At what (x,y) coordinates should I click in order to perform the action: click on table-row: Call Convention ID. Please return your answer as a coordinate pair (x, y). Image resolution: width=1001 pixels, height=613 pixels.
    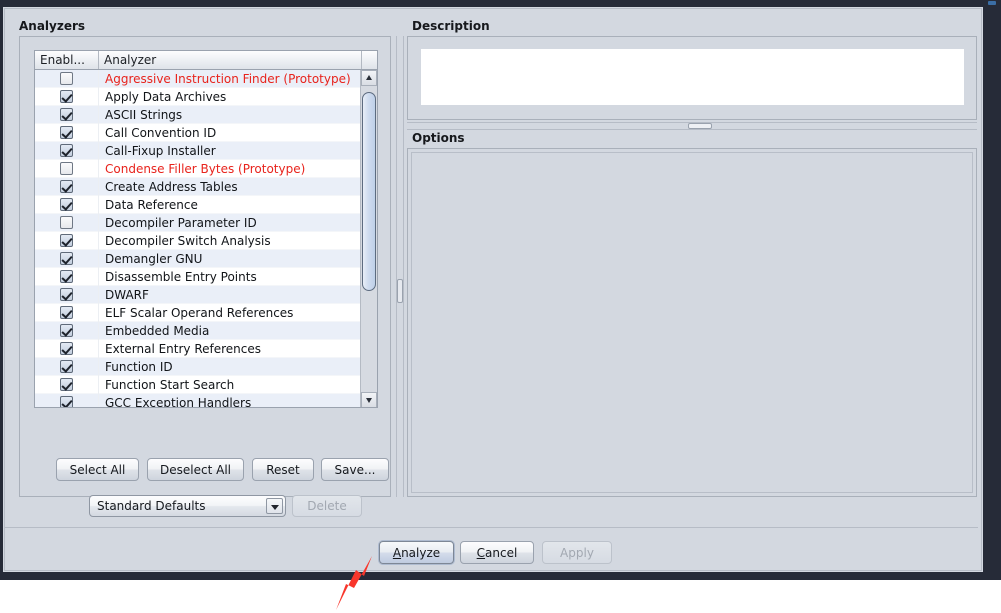
    Looking at the image, I should click on (198, 132).